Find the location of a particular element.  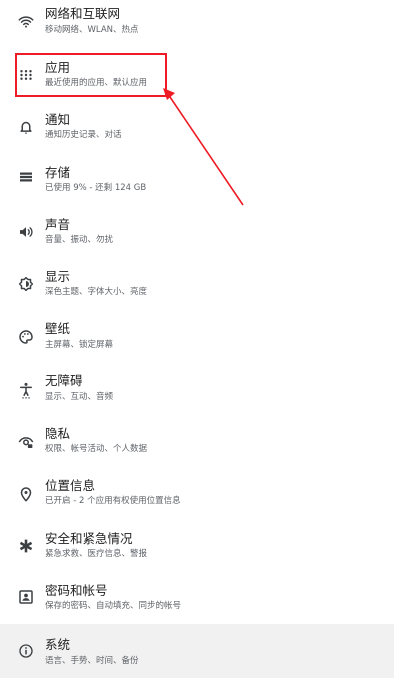

settings-item-display: 显示 深色主题、字体大小、亮度 is located at coordinates (197, 284).